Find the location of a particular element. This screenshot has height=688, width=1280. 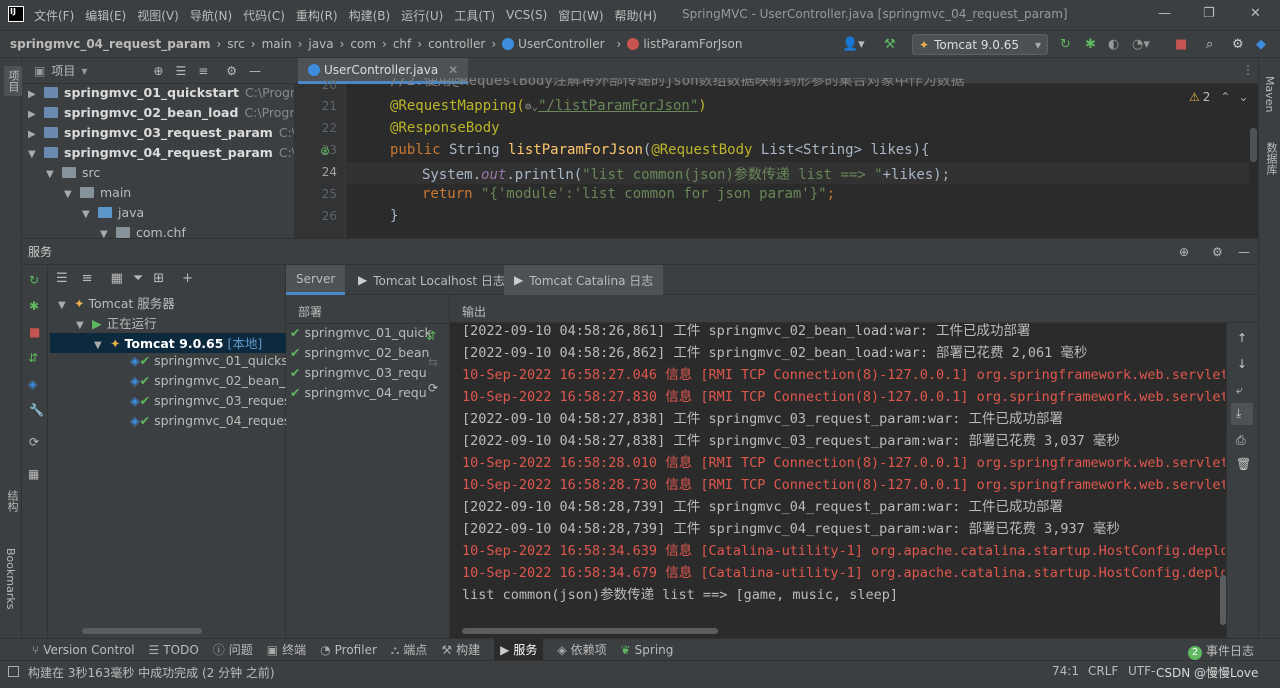

artifact-icon: ◈ is located at coordinates (32, 384).